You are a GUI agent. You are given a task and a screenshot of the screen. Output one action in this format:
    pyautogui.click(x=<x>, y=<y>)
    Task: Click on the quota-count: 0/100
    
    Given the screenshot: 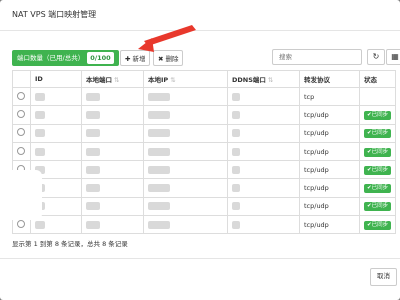 What is the action you would take?
    pyautogui.click(x=100, y=58)
    